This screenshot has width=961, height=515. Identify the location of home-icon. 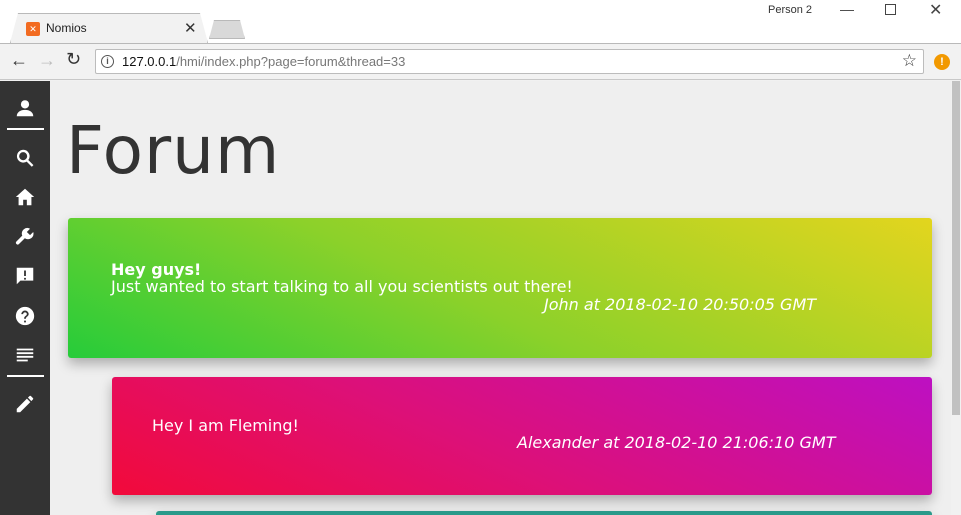
(25, 197).